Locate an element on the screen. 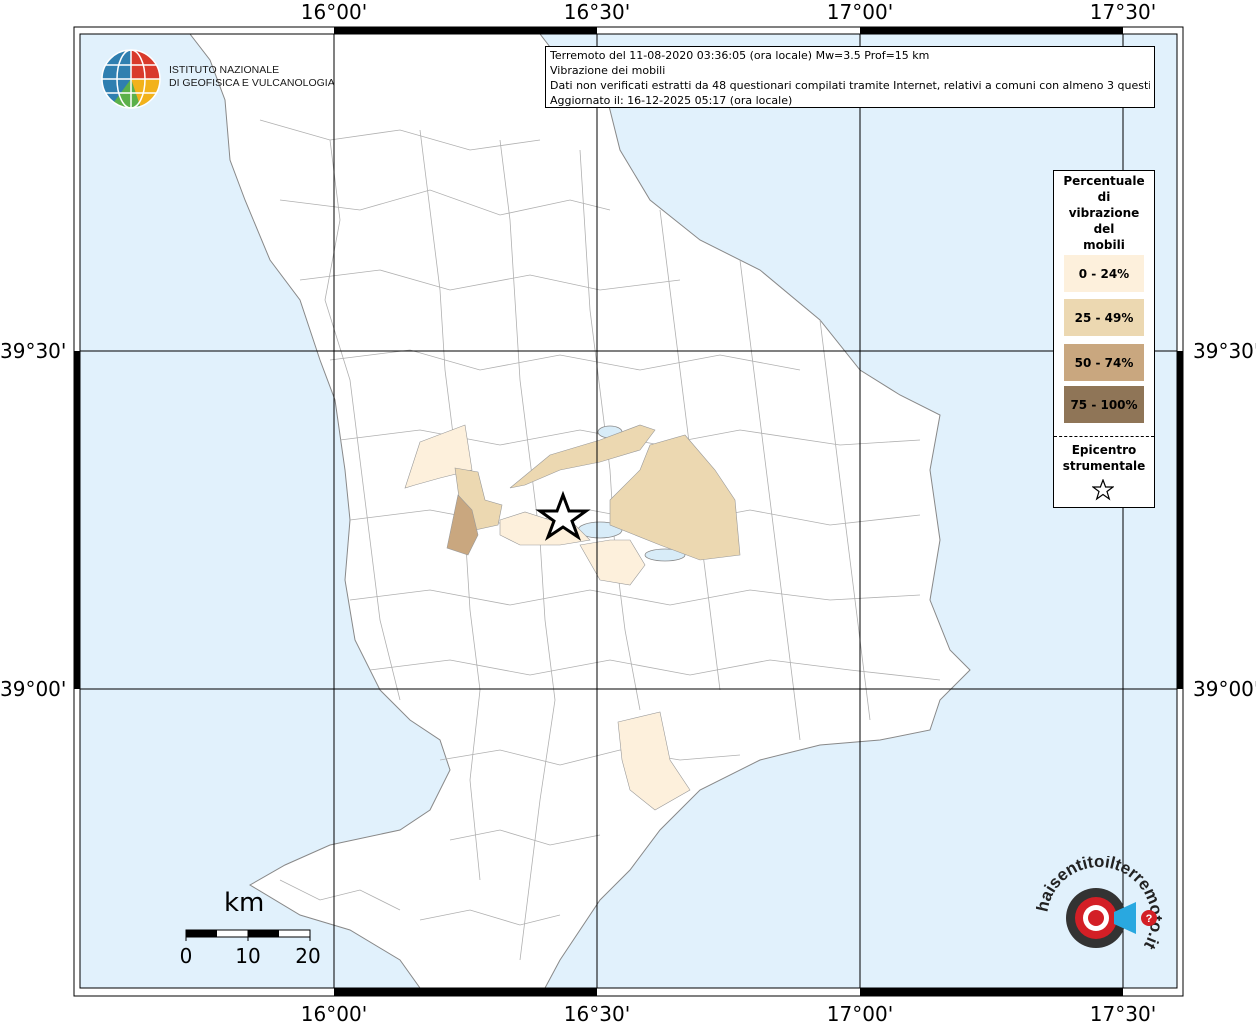  legend-class-label: 75 - 100% is located at coordinates (1104, 404).